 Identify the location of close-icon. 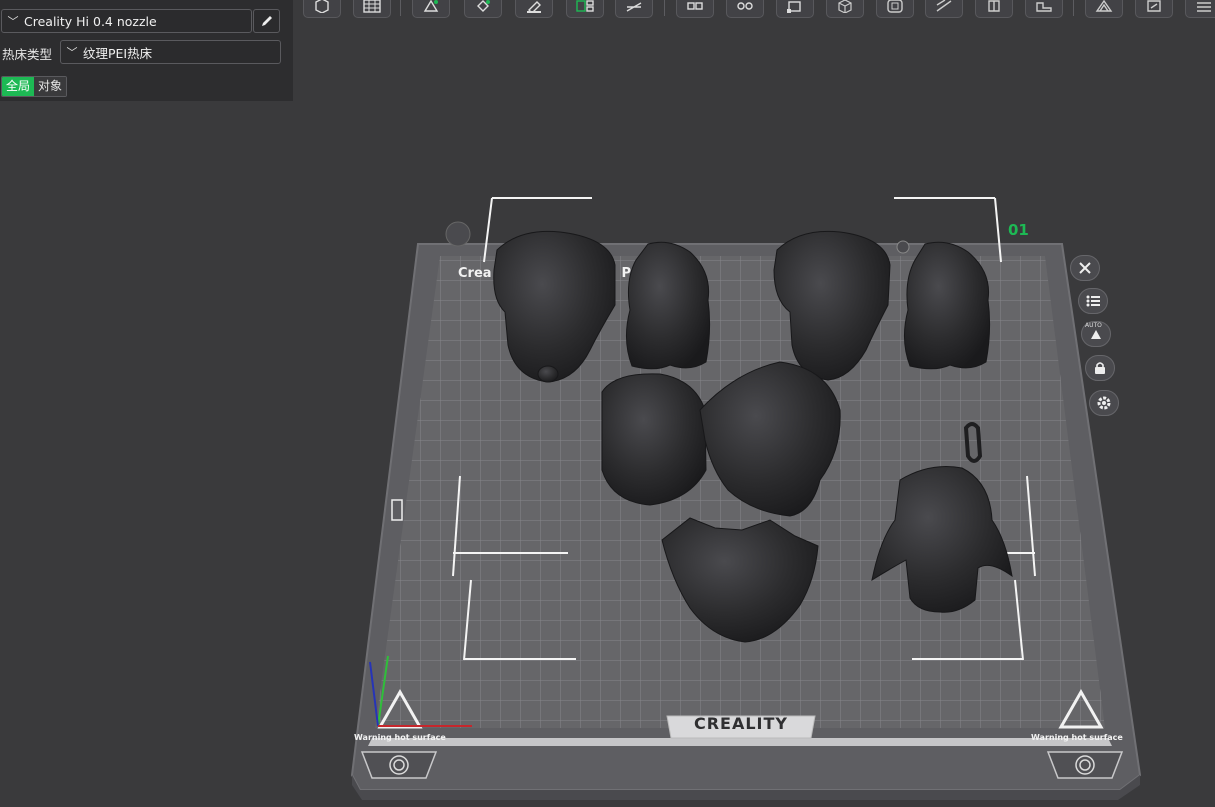
(1085, 268).